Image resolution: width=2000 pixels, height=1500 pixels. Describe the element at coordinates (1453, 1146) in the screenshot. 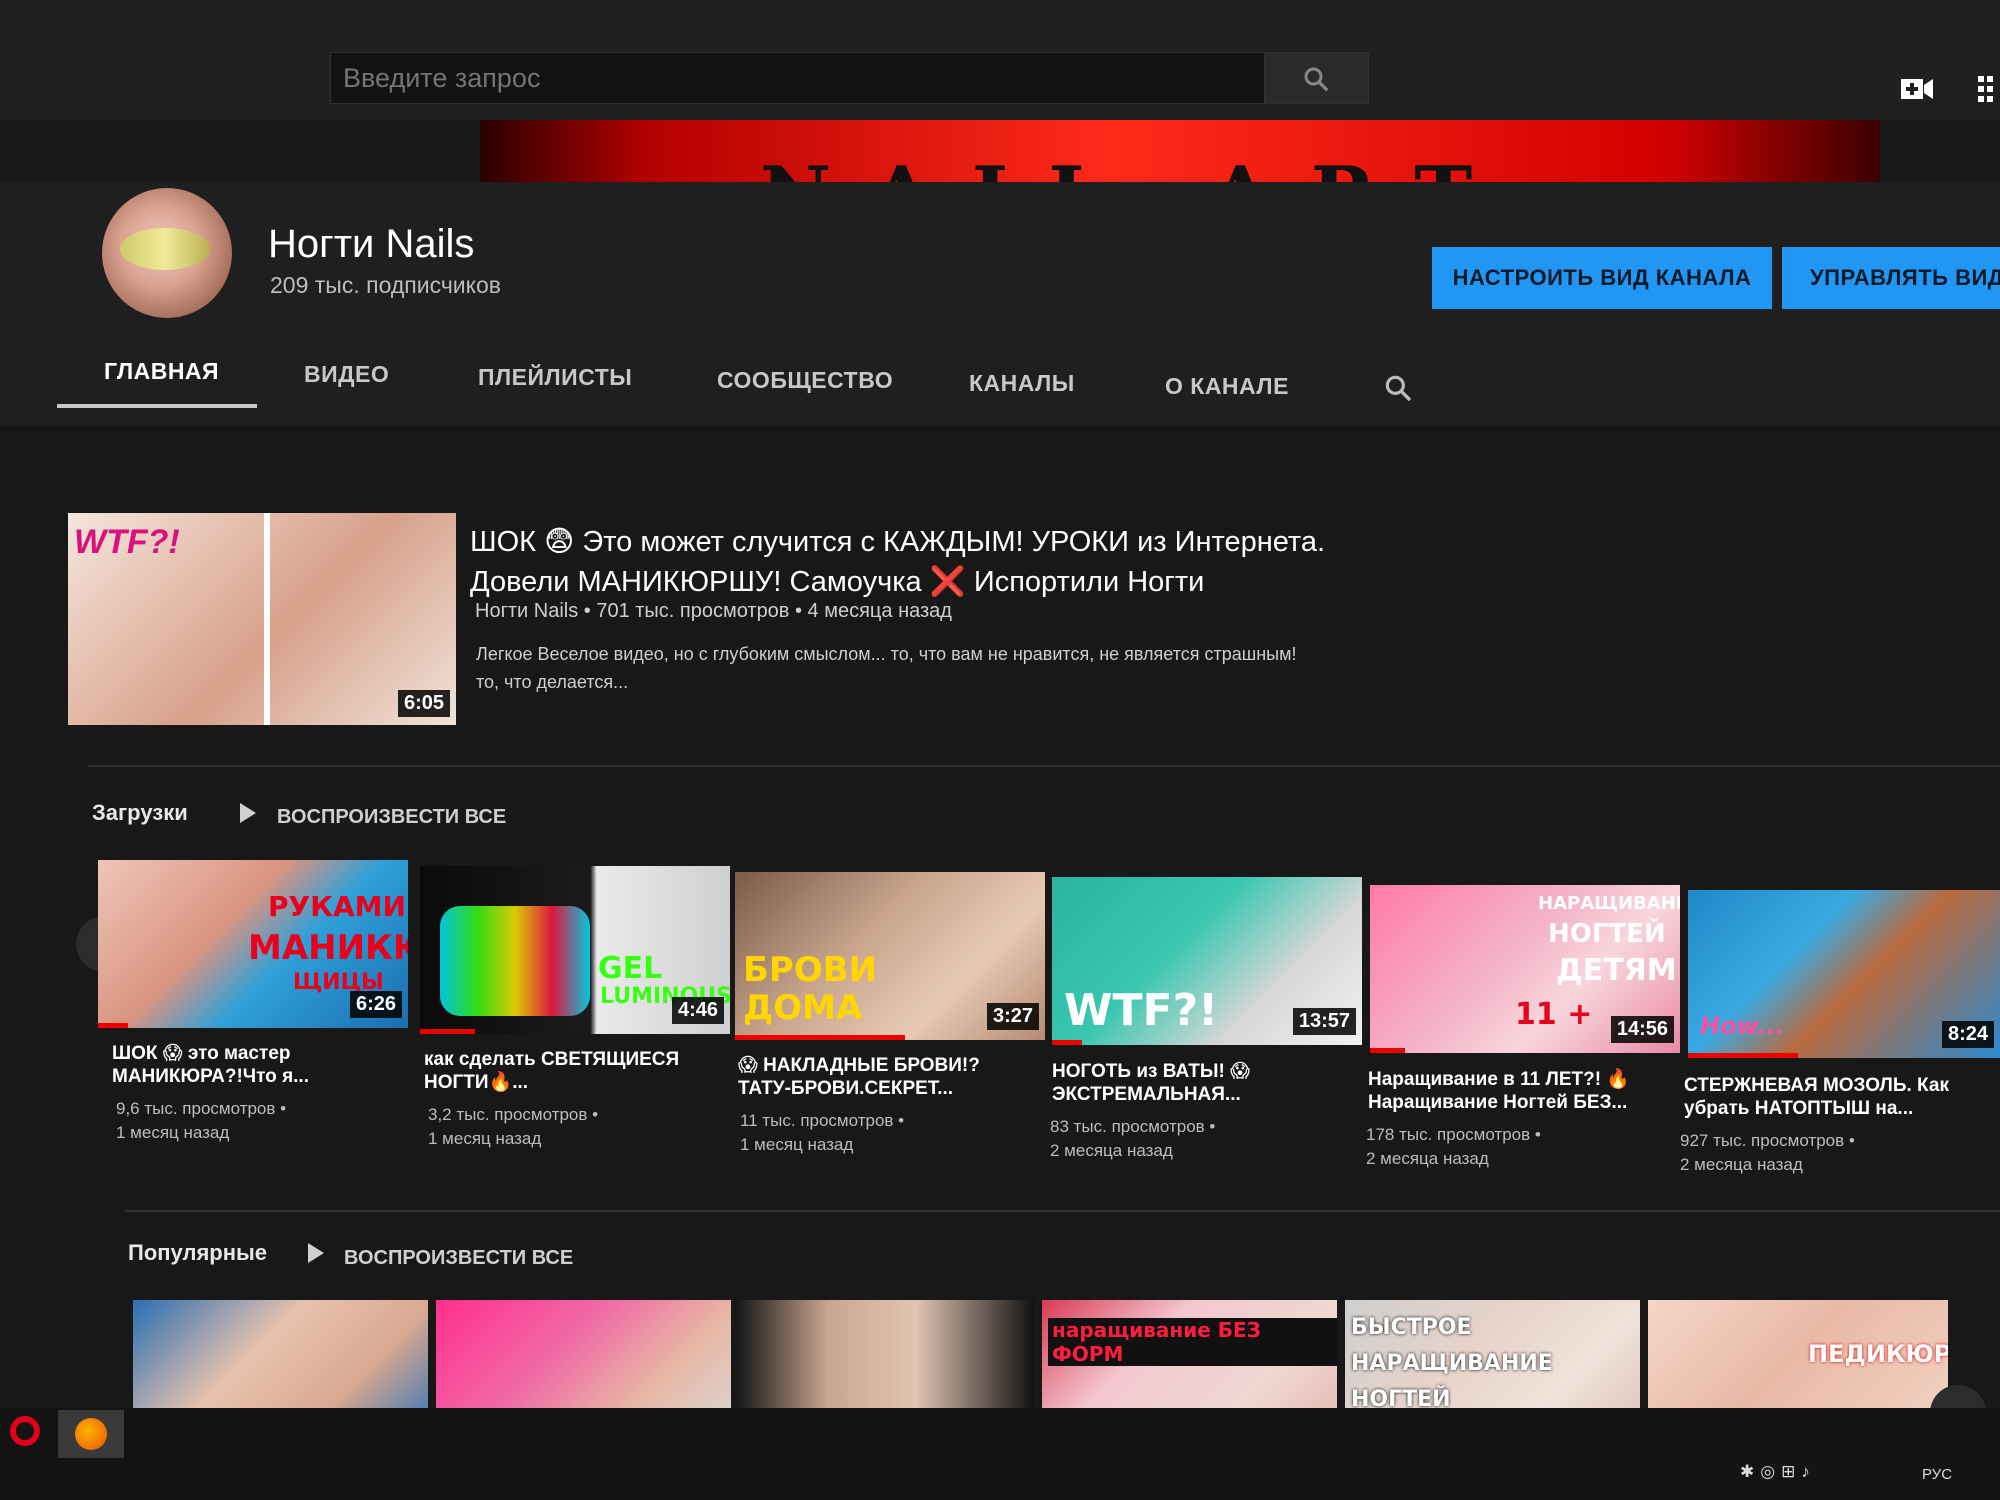

I see `video-meta: 178 тыс. просмотров • 2 месяца назад` at that location.